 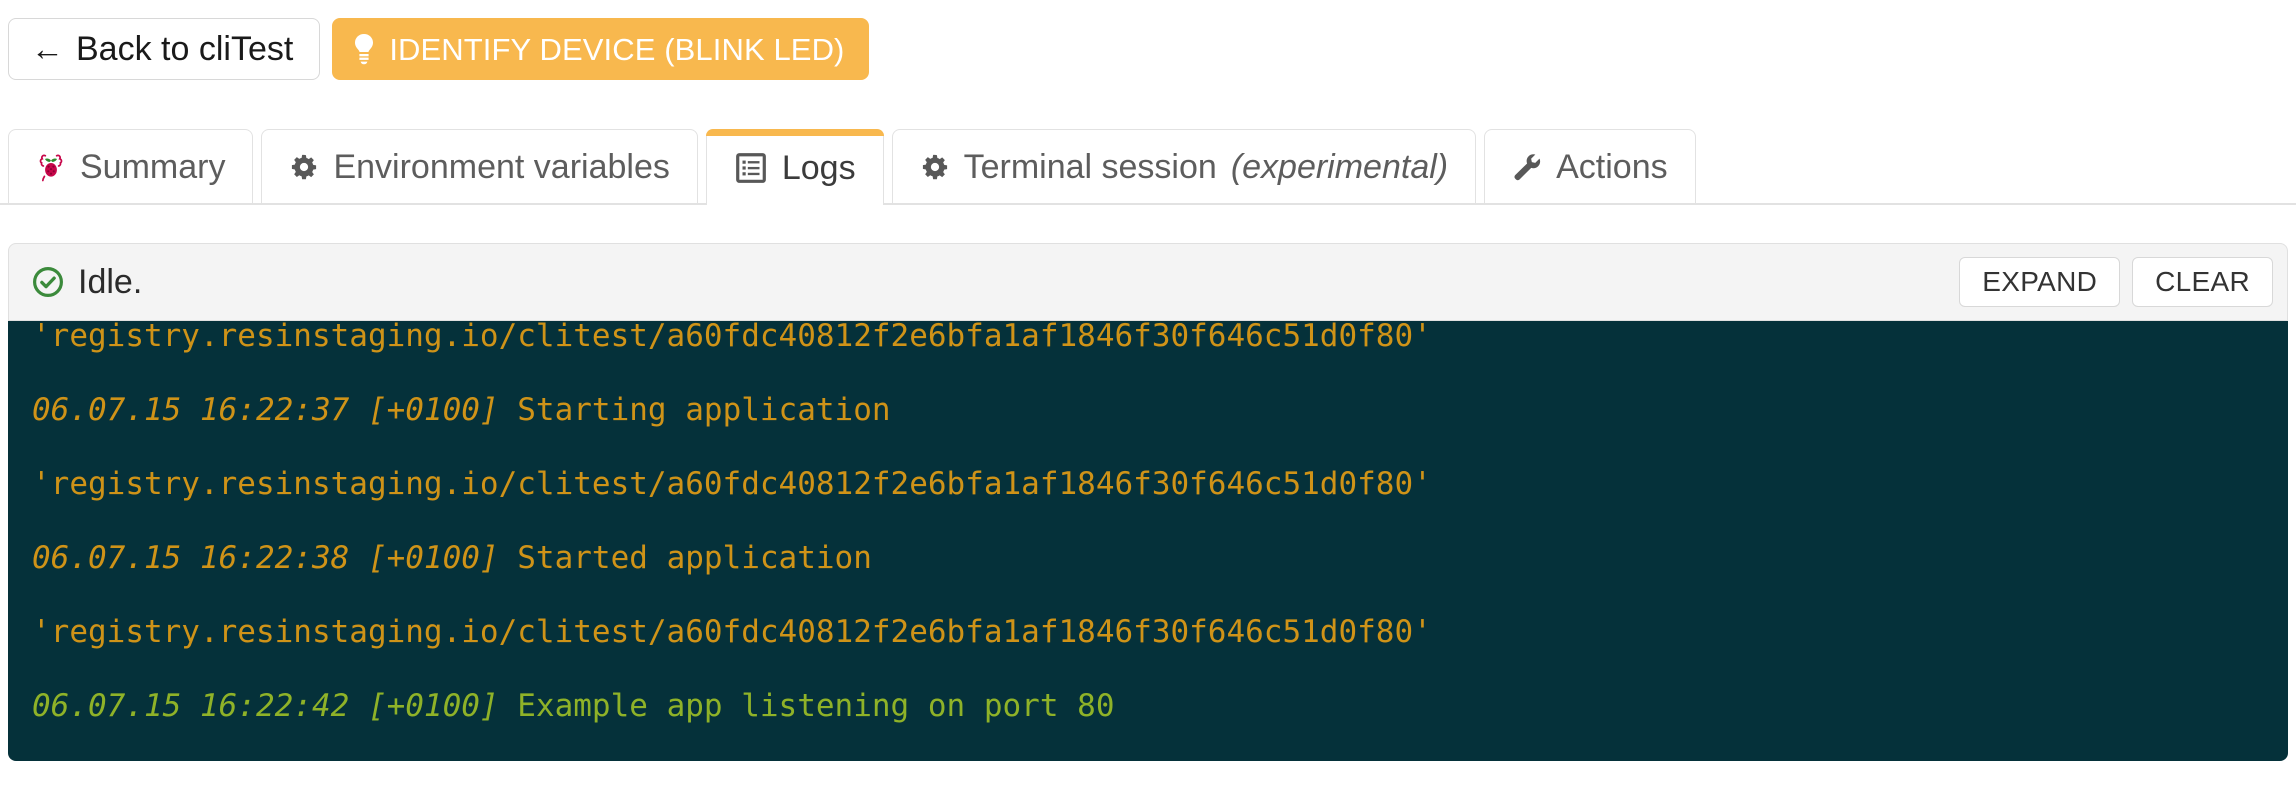 I want to click on tab-terminal-session-suffix: (experimental), so click(x=1339, y=166).